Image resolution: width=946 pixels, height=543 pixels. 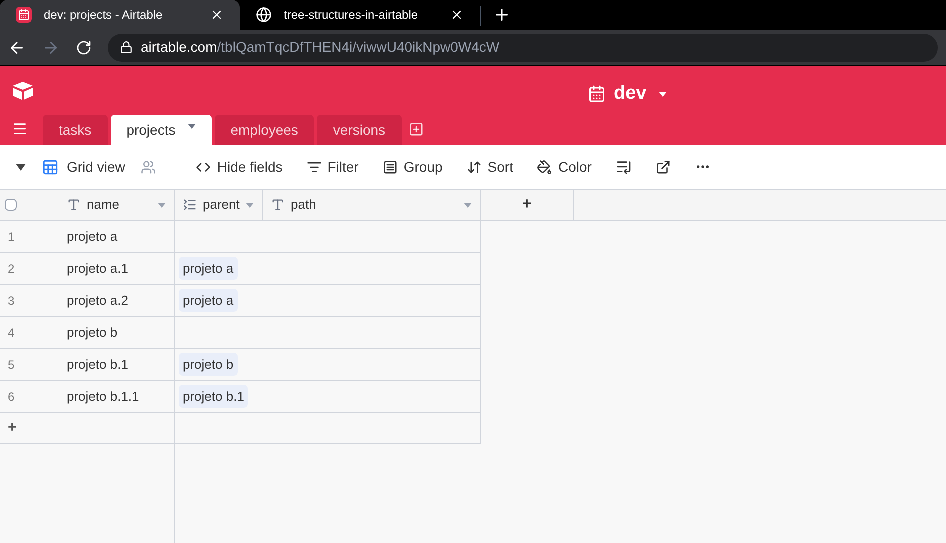 I want to click on link-field-icon, so click(x=190, y=205).